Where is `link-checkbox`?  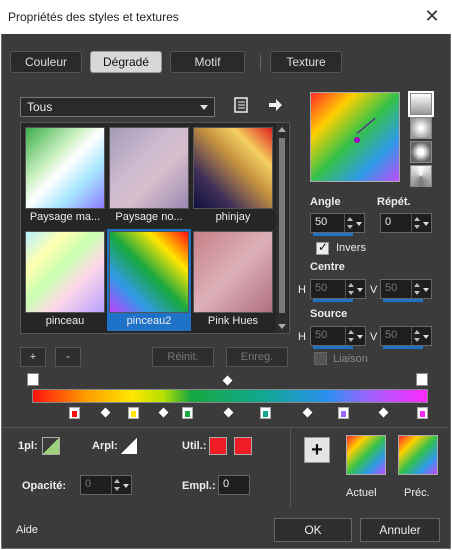
link-checkbox is located at coordinates (320, 358).